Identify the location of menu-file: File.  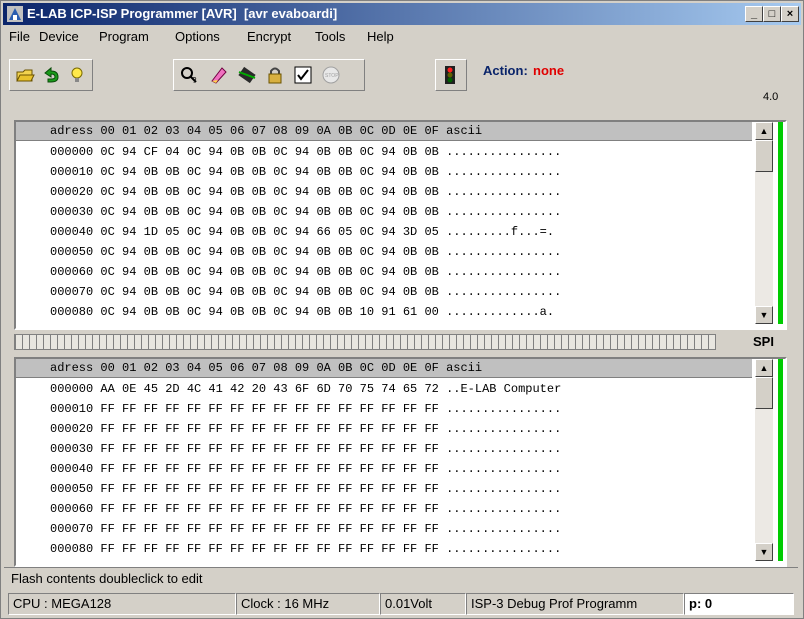
(19, 36).